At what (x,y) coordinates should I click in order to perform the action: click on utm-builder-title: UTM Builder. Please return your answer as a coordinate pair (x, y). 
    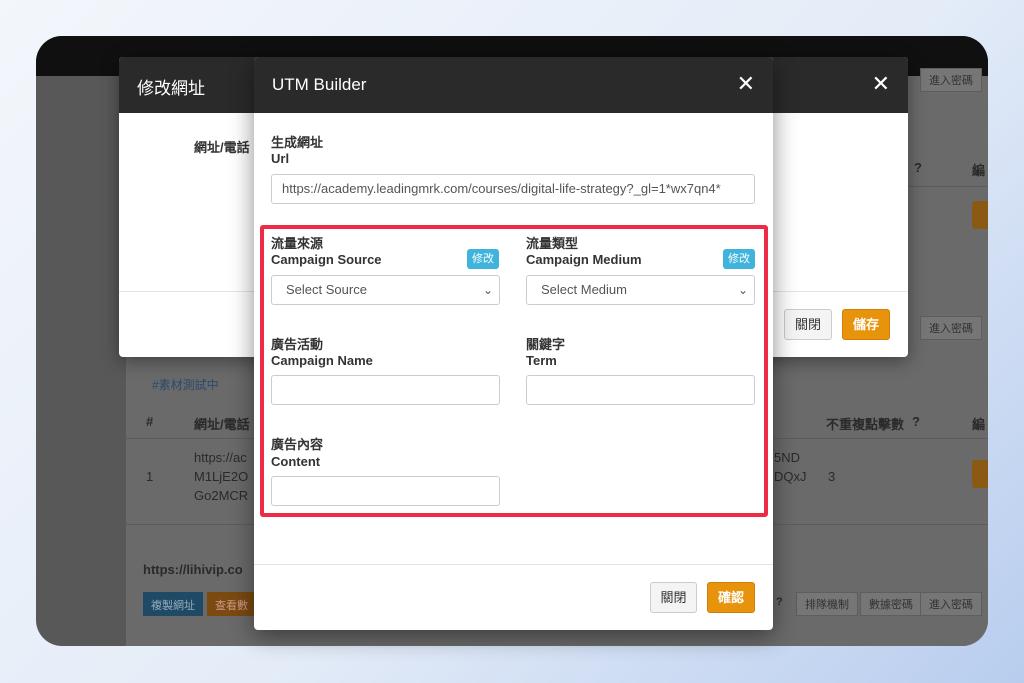
    Looking at the image, I should click on (319, 84).